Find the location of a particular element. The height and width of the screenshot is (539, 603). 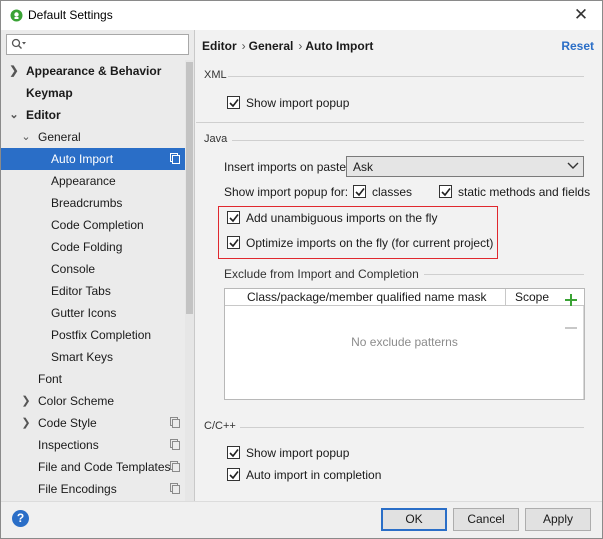

tree-item-label: Keymap is located at coordinates (49, 93).